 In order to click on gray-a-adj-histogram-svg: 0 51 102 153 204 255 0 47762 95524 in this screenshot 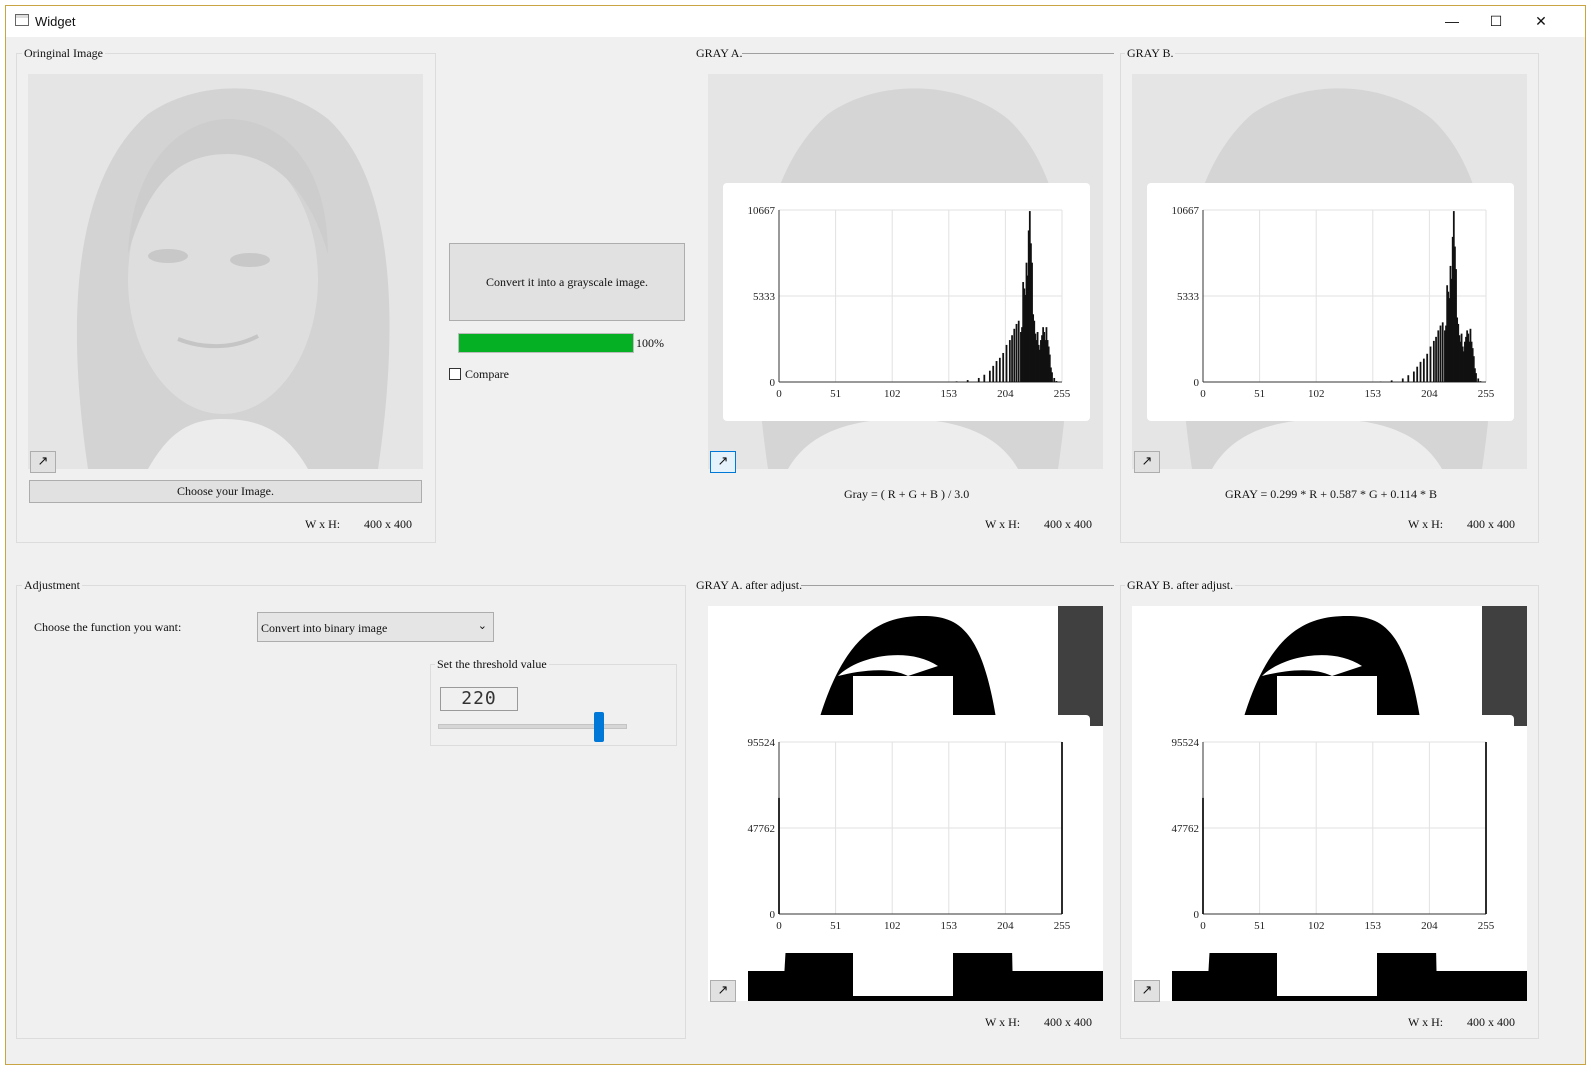, I will do `click(909, 834)`.